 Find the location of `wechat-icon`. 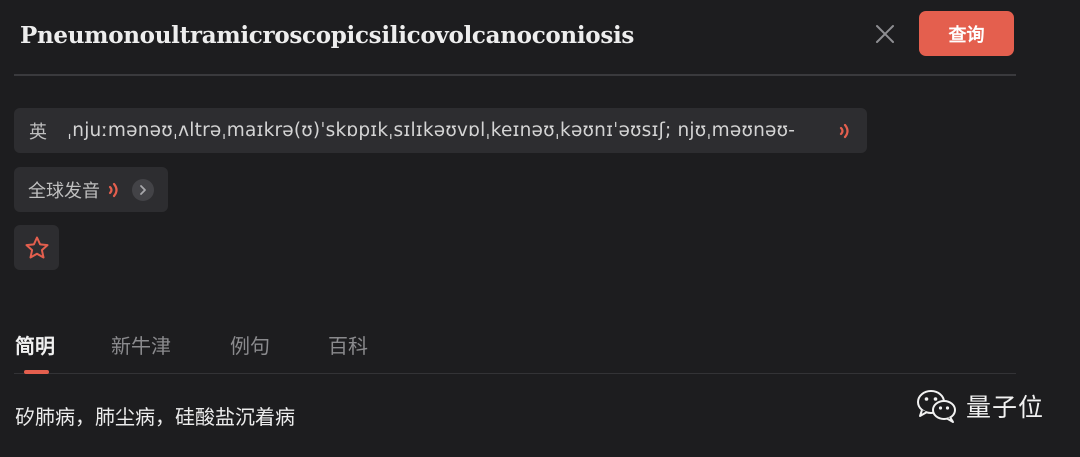

wechat-icon is located at coordinates (936, 406).